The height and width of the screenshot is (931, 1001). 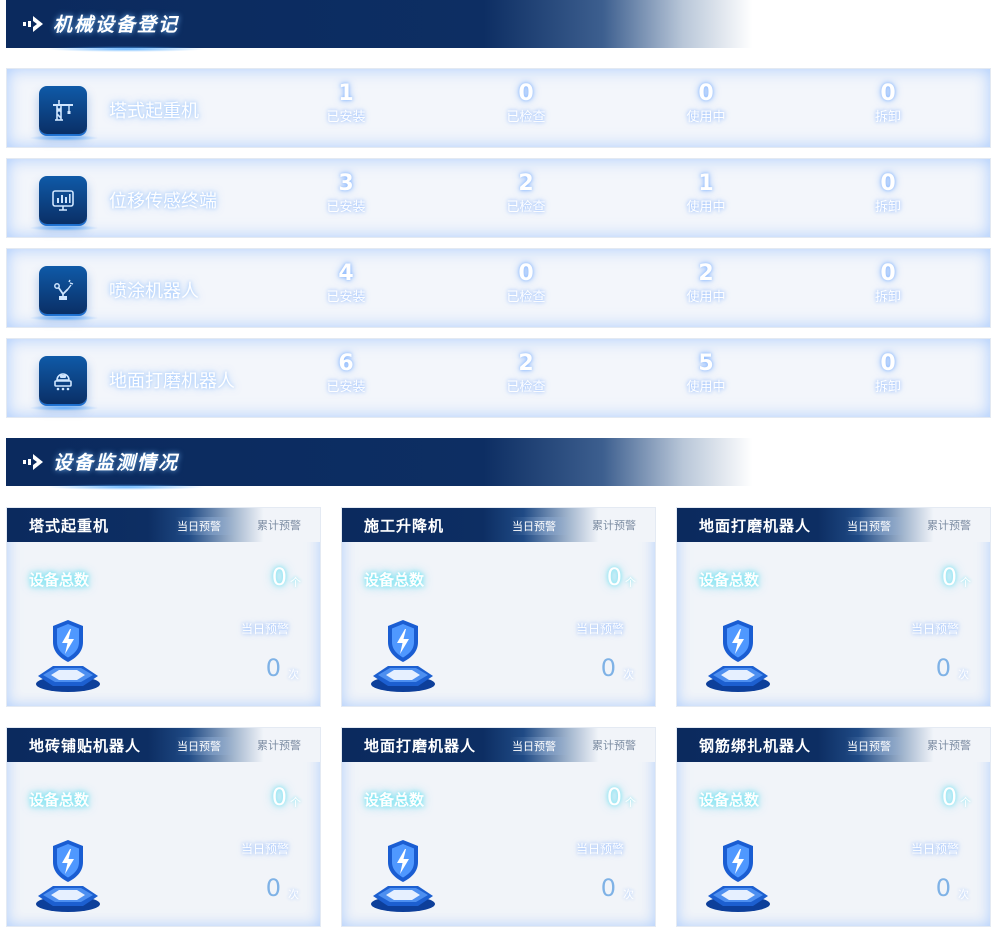 I want to click on stat-in-use: 1 使用中, so click(x=706, y=194).